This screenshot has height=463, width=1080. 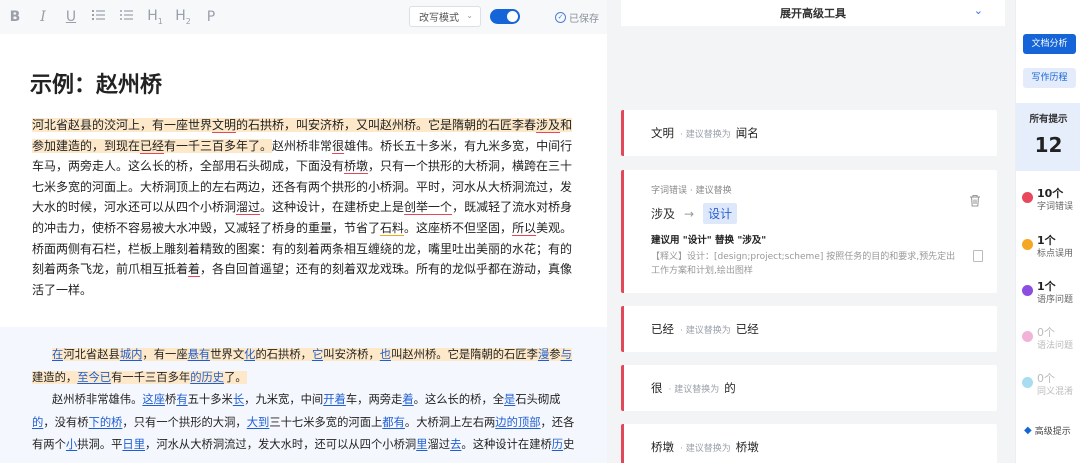 What do you see at coordinates (813, 13) in the screenshot?
I see `advanced-tools-toggle: 展开高级工具 ⌄` at bounding box center [813, 13].